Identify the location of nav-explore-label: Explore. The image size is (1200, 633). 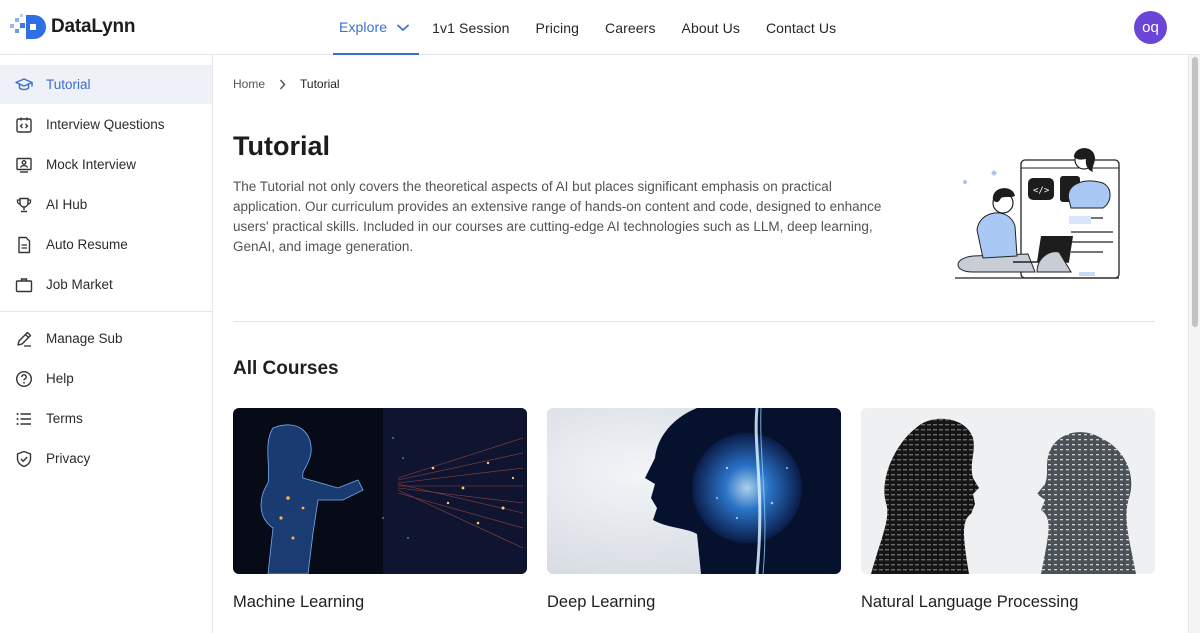
(363, 26).